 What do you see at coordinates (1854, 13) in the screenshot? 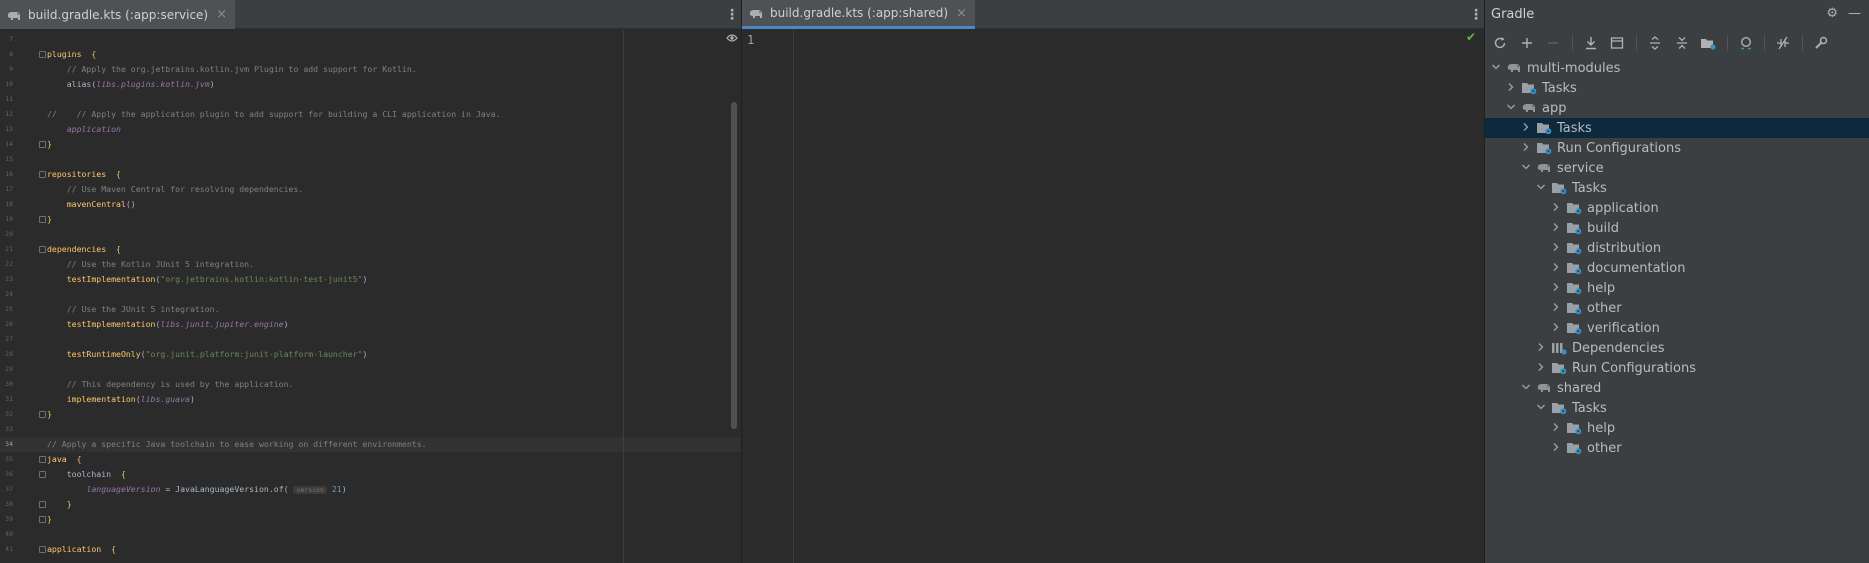
I see `minimize-icon: —` at bounding box center [1854, 13].